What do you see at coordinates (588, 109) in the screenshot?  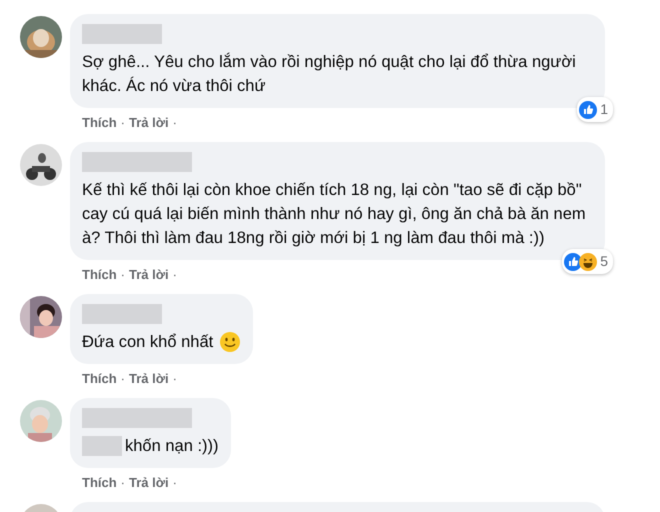 I see `thumbs-up-icon` at bounding box center [588, 109].